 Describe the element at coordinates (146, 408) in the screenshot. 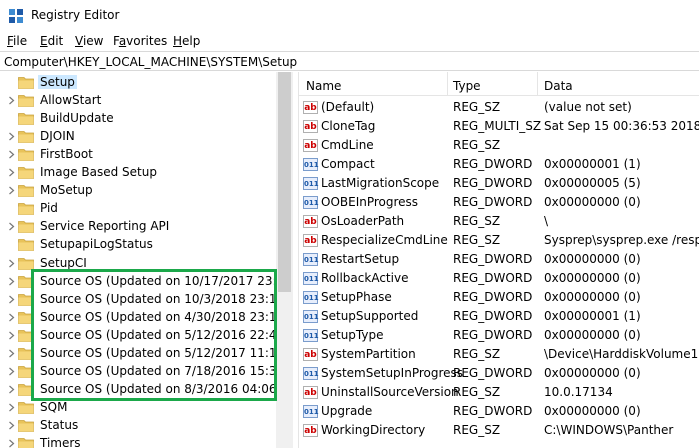

I see `tree-item: SQM` at that location.